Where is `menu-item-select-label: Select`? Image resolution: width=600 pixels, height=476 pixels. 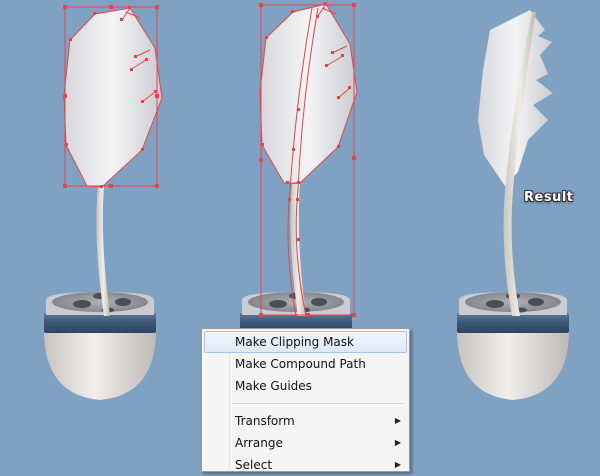
menu-item-select-label: Select is located at coordinates (254, 465).